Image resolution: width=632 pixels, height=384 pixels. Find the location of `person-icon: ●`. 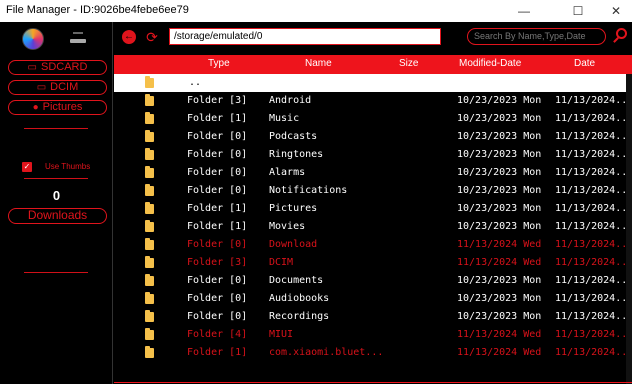

person-icon: ● is located at coordinates (35, 107).